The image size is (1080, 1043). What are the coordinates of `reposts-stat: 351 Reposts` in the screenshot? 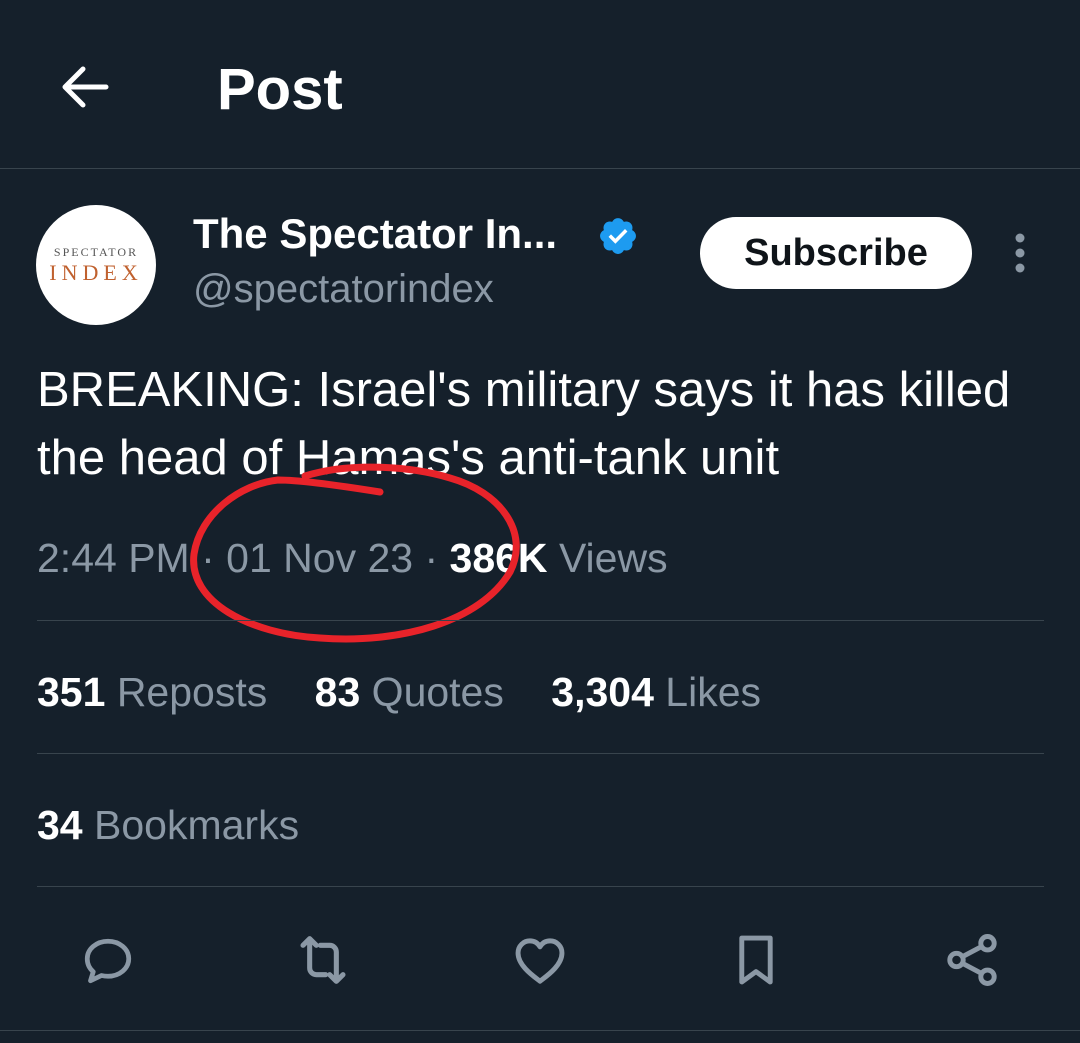 It's located at (152, 692).